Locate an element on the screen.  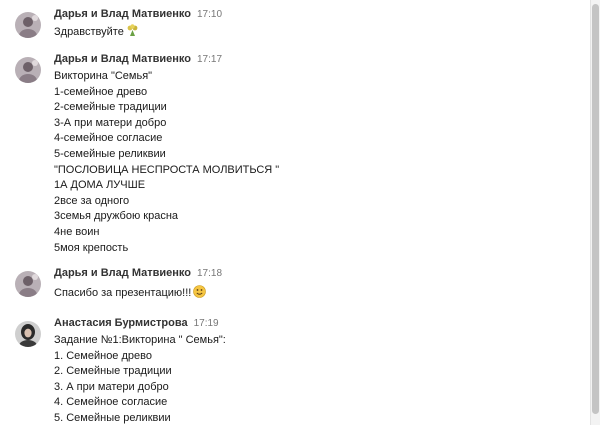
message-author: Дарья и Влад Матвиенко 17:18 is located at coordinates (138, 273).